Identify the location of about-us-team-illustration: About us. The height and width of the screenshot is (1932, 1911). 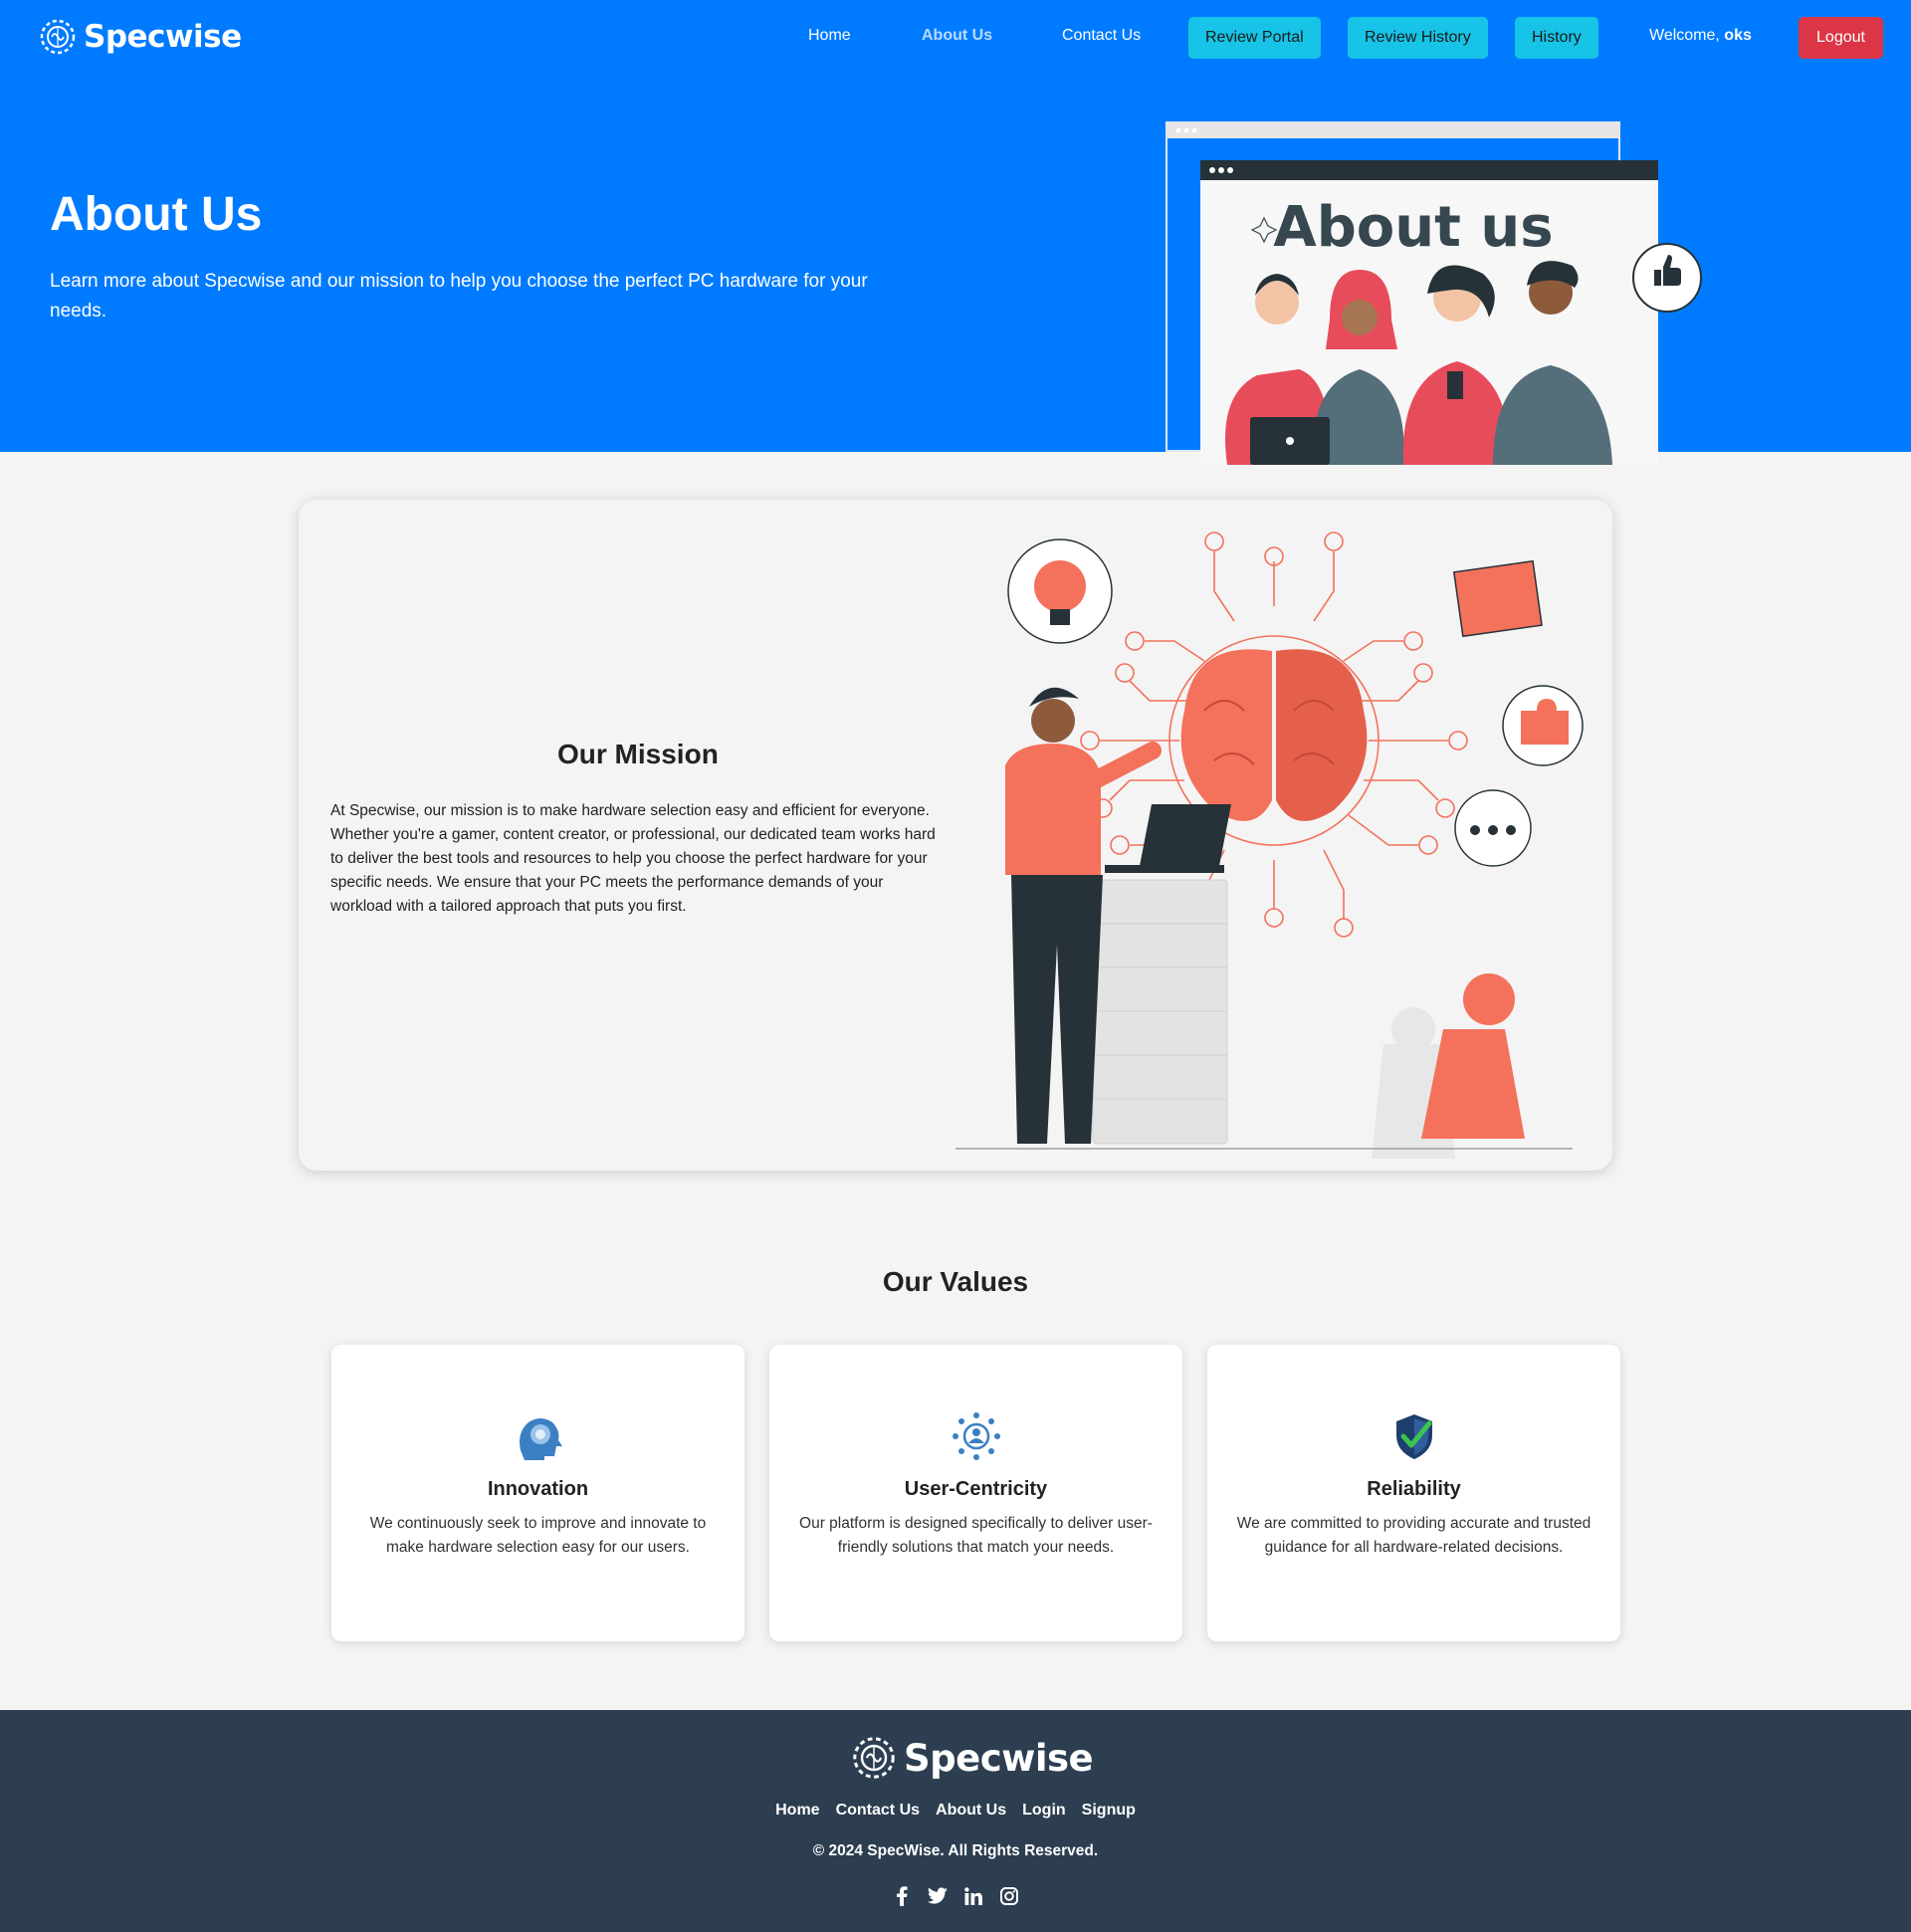
(1434, 293).